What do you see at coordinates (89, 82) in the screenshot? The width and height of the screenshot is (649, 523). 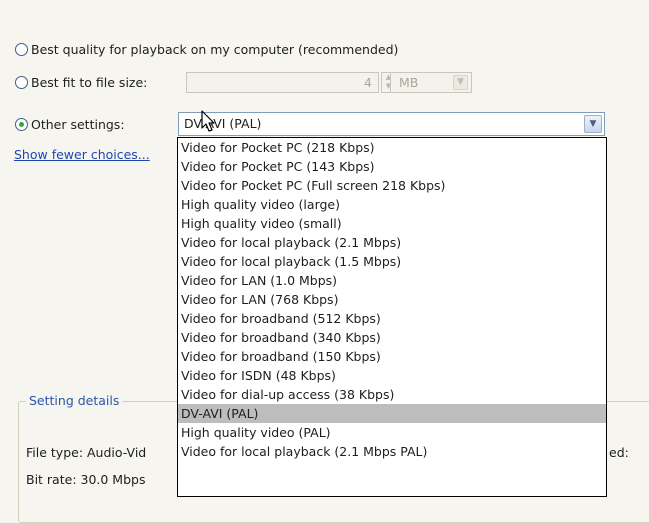 I see `best-fit-label: Best fit to file size:` at bounding box center [89, 82].